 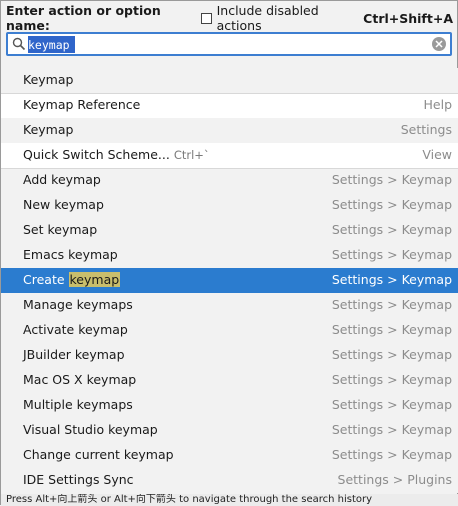 I want to click on result-name-text: IDE Settings Sync, so click(x=78, y=479).